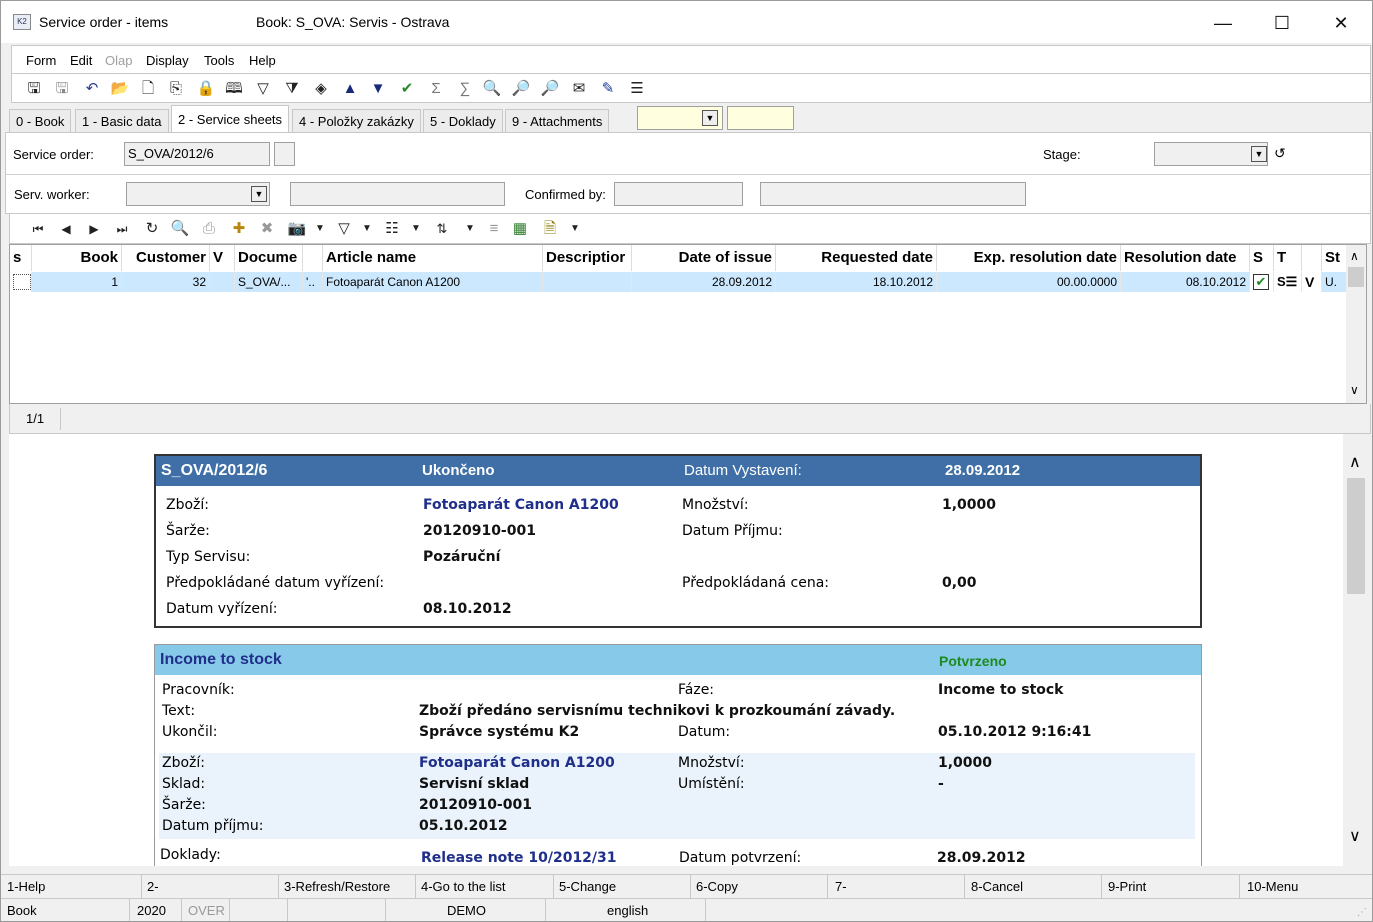  Describe the element at coordinates (521, 89) in the screenshot. I see `find-next-icon: 🔎` at that location.